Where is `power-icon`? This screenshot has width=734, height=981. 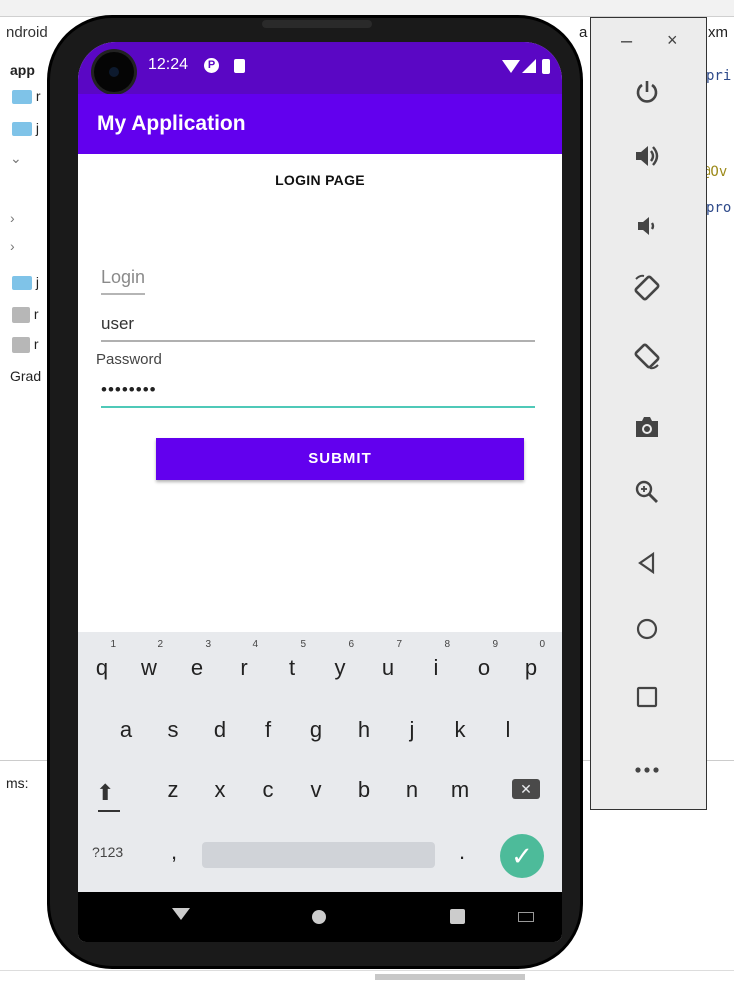 power-icon is located at coordinates (647, 96).